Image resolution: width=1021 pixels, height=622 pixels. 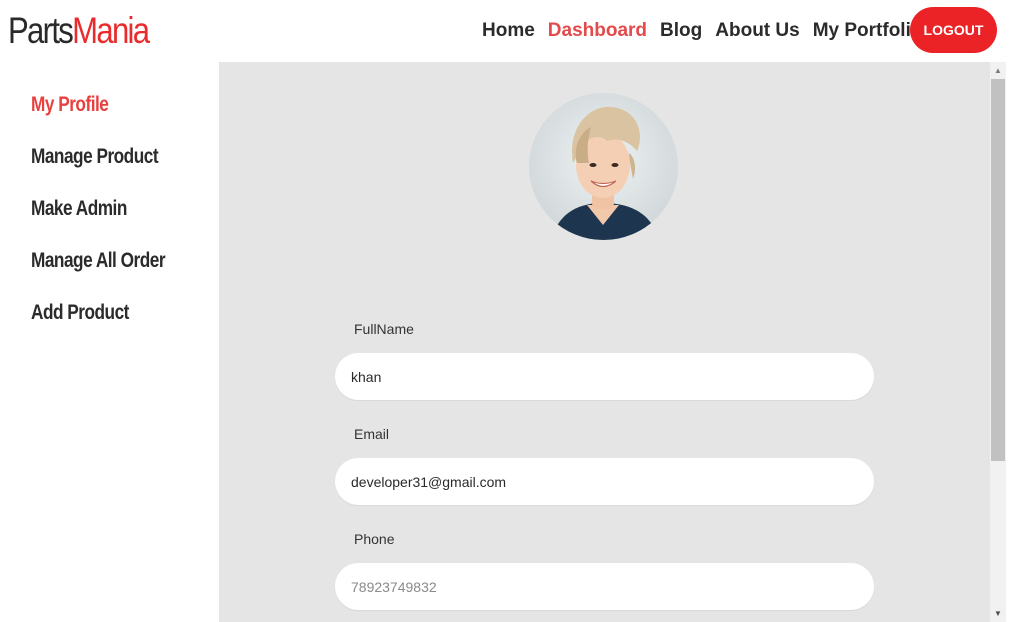 I want to click on sidebar-item-make-admin: Make Admin, so click(x=79, y=209).